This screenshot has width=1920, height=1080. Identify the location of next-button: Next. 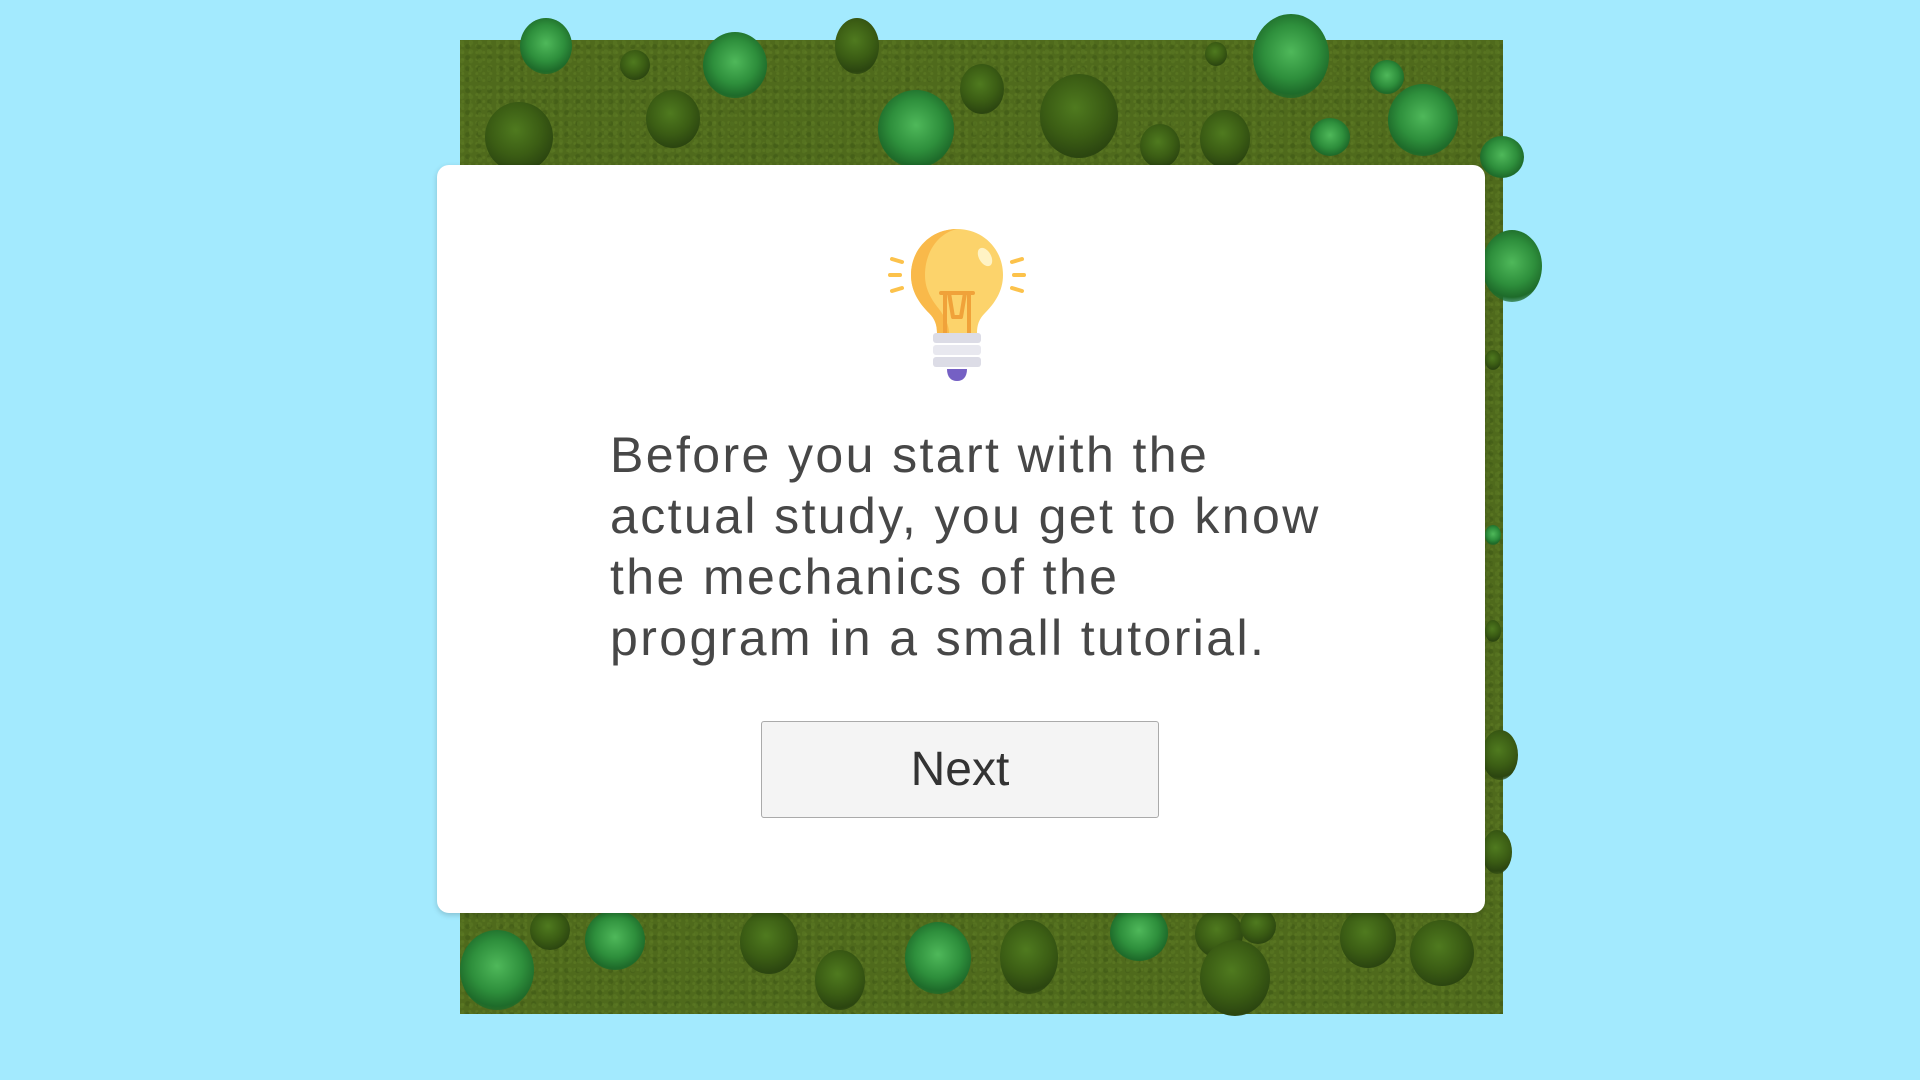
(960, 769).